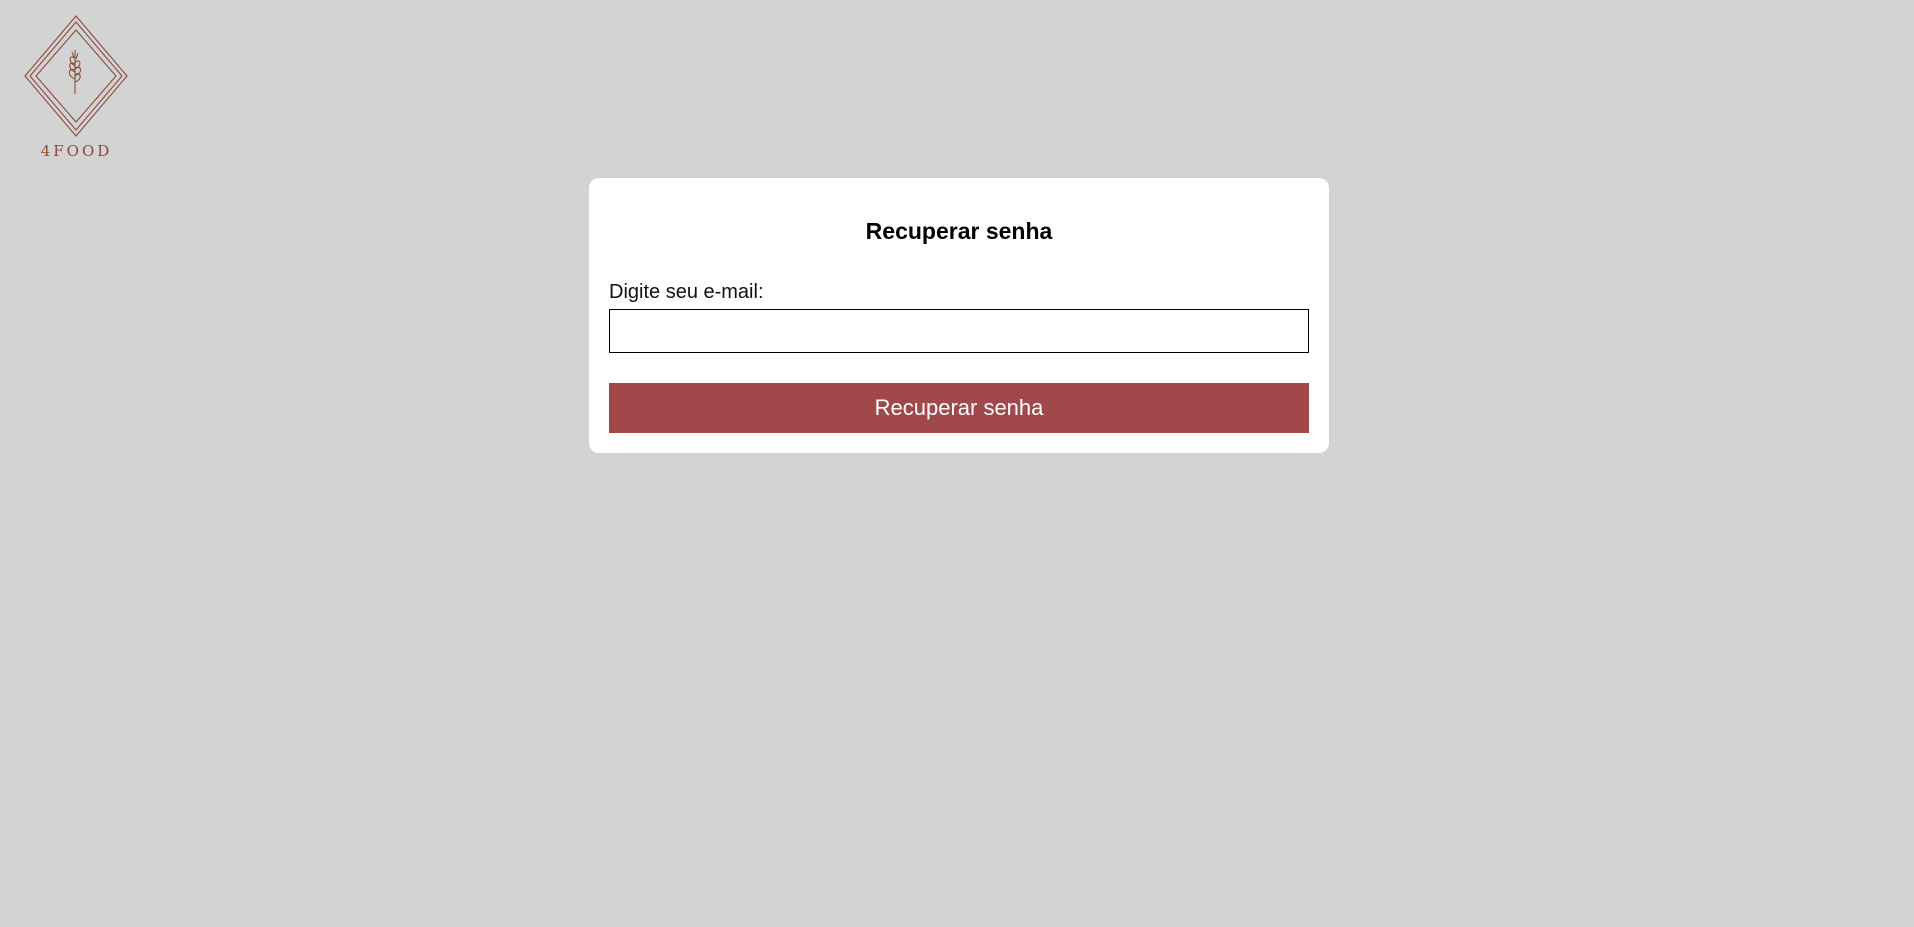 The width and height of the screenshot is (1914, 927). I want to click on email-field, so click(959, 331).